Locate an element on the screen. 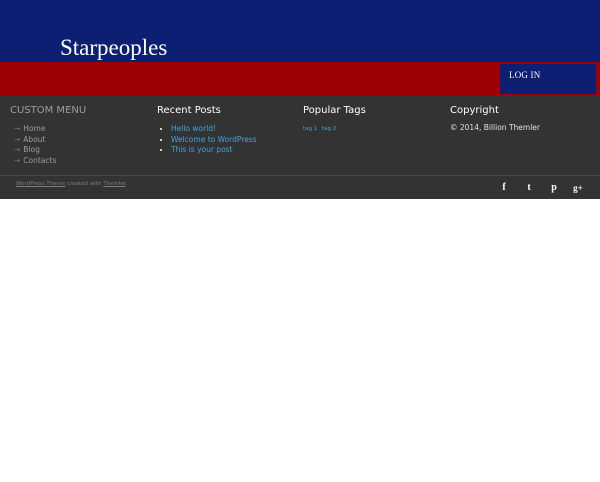 The width and height of the screenshot is (600, 482). tag-cloud: tag 1 tag 2 is located at coordinates (334, 129).